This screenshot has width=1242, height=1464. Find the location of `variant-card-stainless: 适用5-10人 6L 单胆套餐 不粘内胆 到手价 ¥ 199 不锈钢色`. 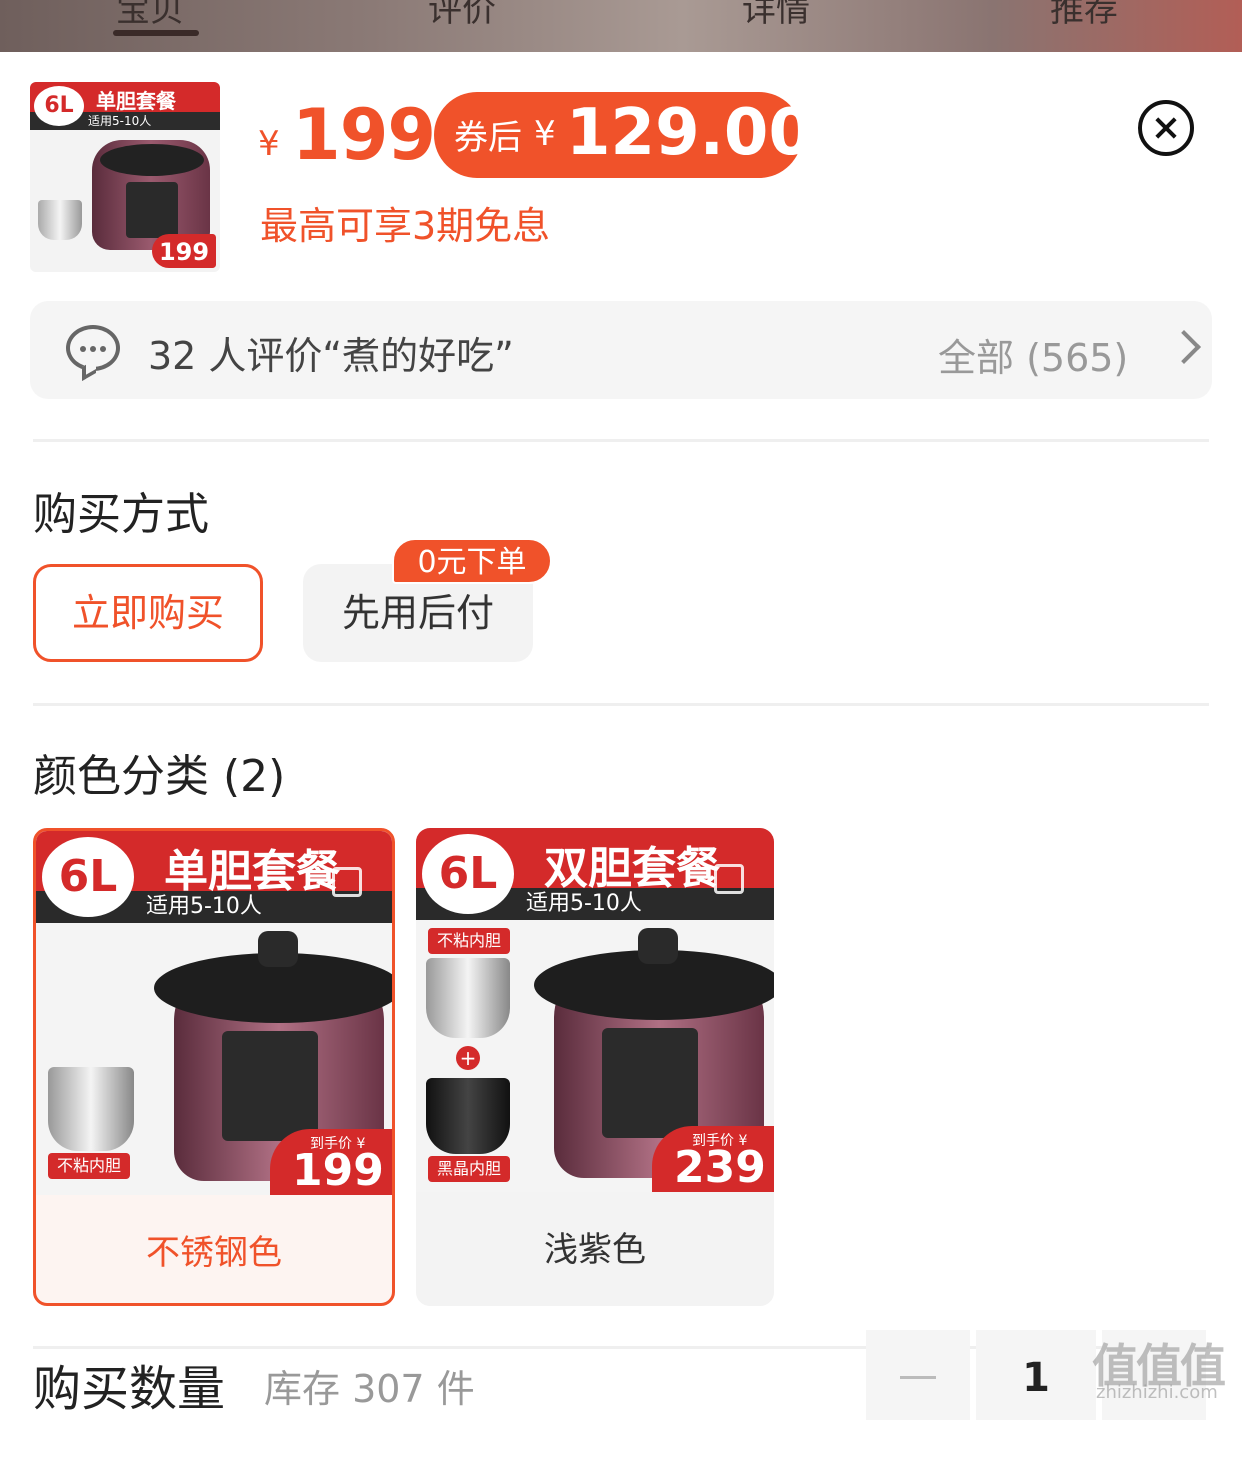

variant-card-stainless: 适用5-10人 6L 单胆套餐 不粘内胆 到手价 ¥ 199 不锈钢色 is located at coordinates (214, 1067).